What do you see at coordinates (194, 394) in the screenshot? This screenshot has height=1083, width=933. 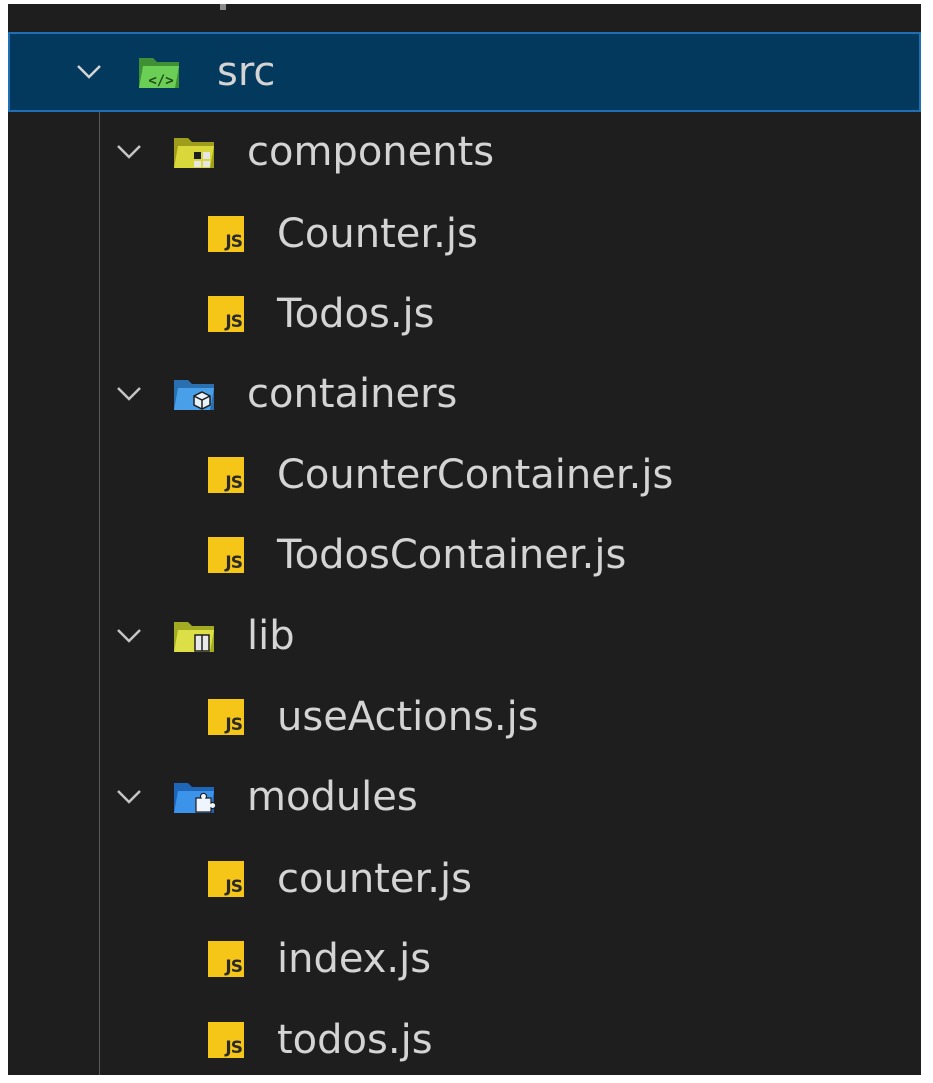 I see `folder-containers-open-icon` at bounding box center [194, 394].